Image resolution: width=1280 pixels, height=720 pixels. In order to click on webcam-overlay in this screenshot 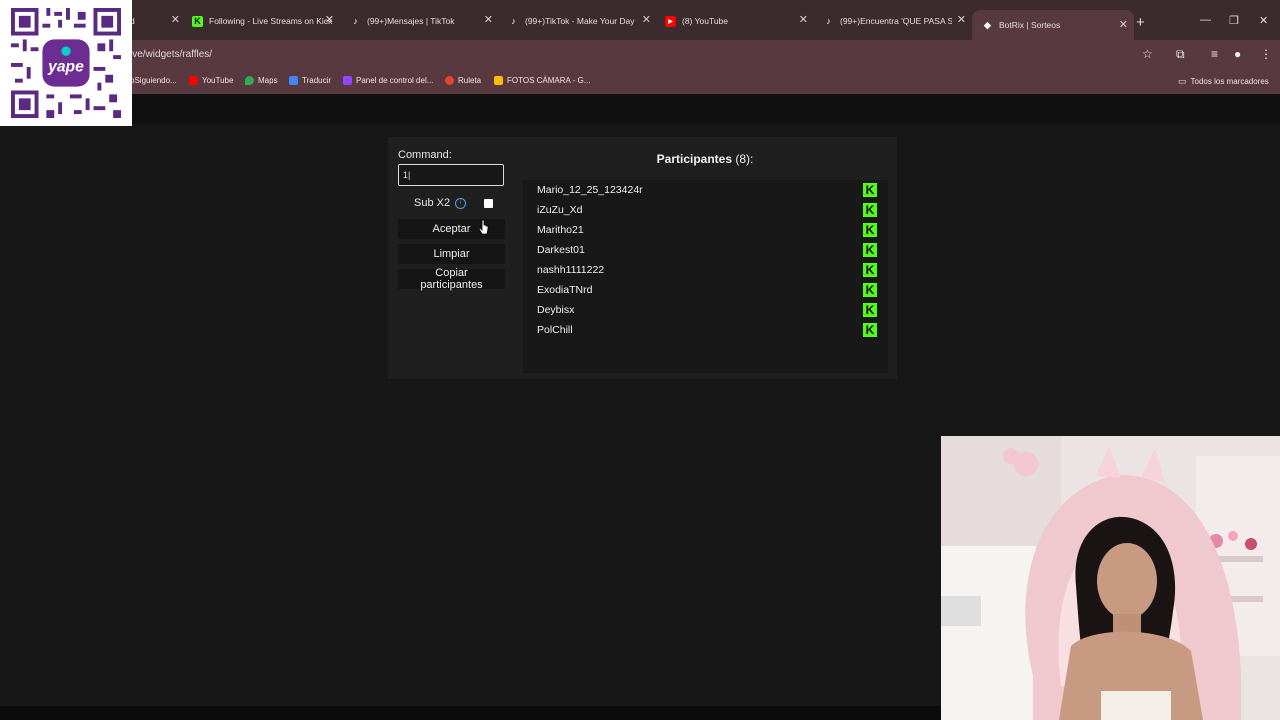, I will do `click(1110, 578)`.